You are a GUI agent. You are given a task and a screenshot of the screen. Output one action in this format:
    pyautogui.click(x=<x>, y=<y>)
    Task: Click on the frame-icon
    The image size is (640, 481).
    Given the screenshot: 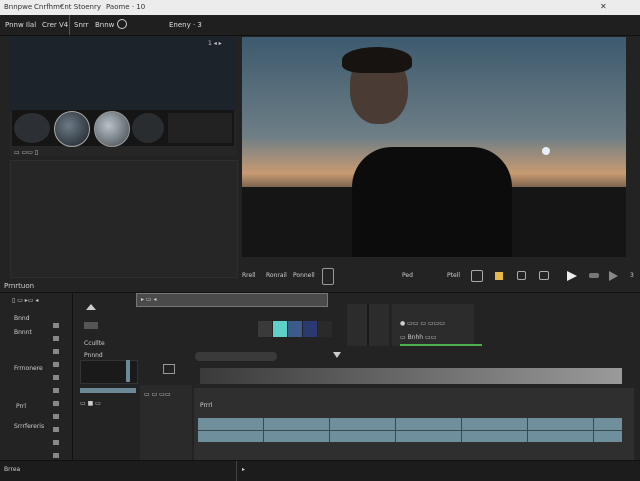 What is the action you would take?
    pyautogui.click(x=328, y=276)
    